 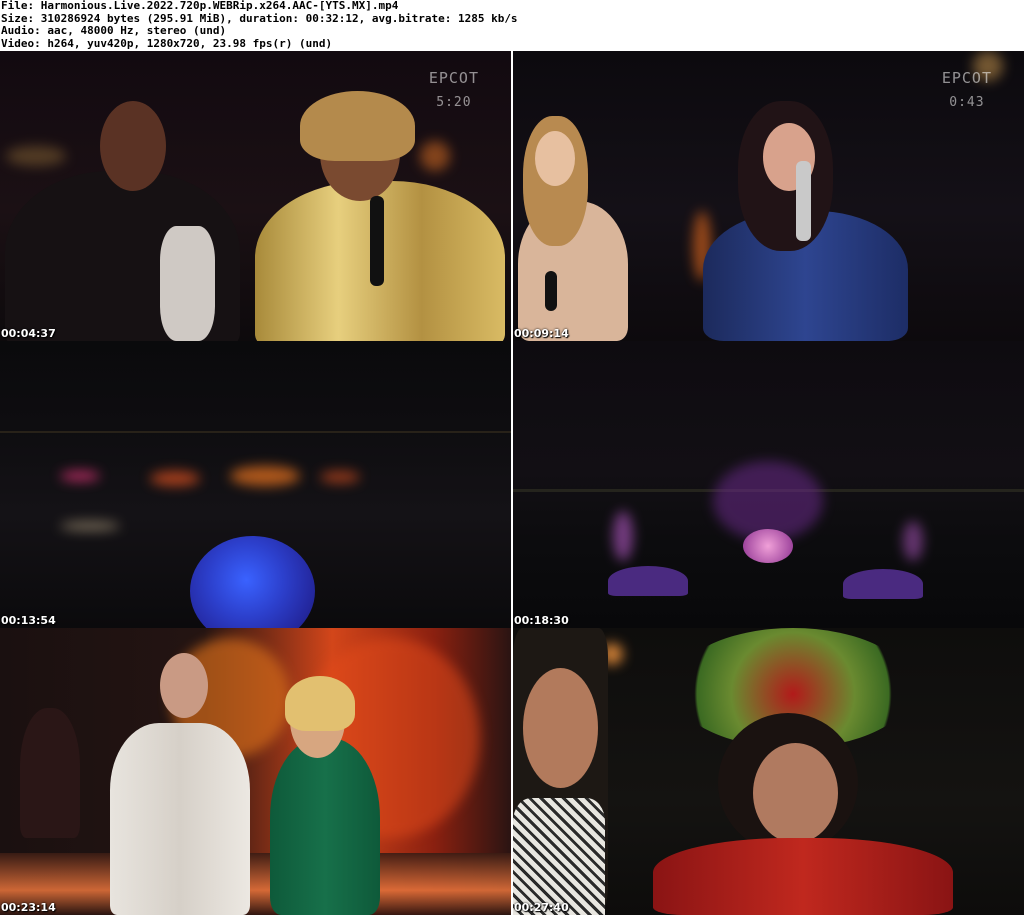 I want to click on channel-bug: EPCOT 5:20, so click(x=453, y=89).